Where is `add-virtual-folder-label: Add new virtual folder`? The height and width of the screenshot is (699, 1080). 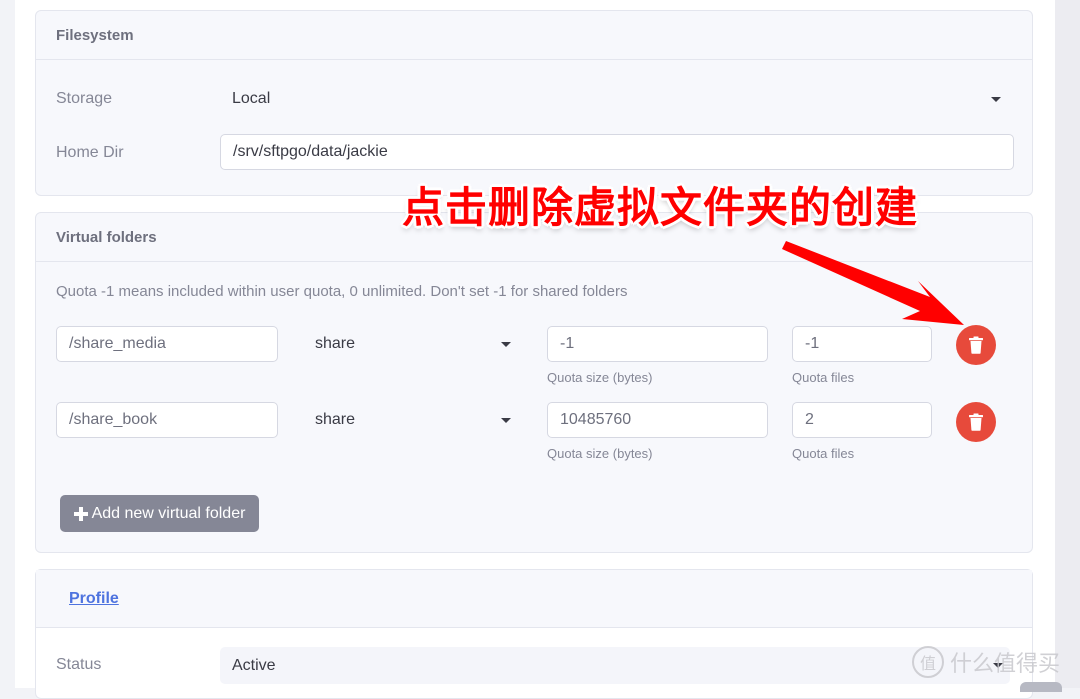
add-virtual-folder-label: Add new virtual folder is located at coordinates (168, 513).